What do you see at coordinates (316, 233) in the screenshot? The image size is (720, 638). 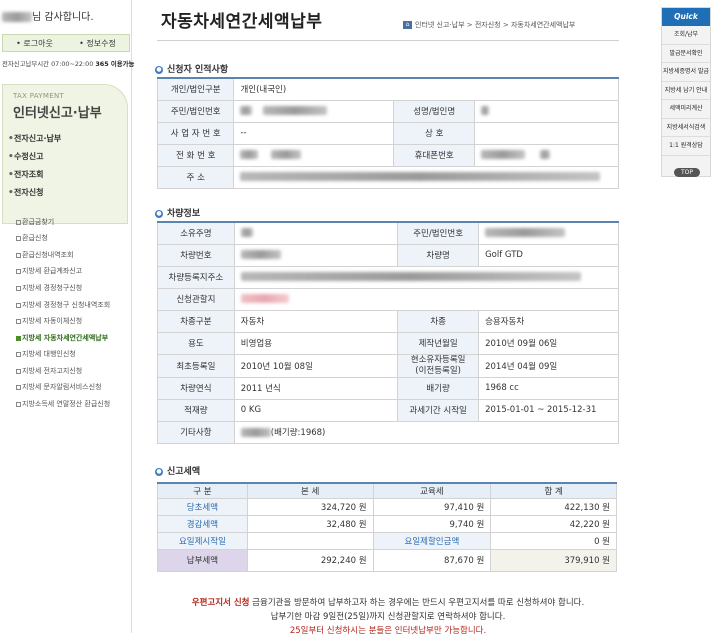 I see `owner-value` at bounding box center [316, 233].